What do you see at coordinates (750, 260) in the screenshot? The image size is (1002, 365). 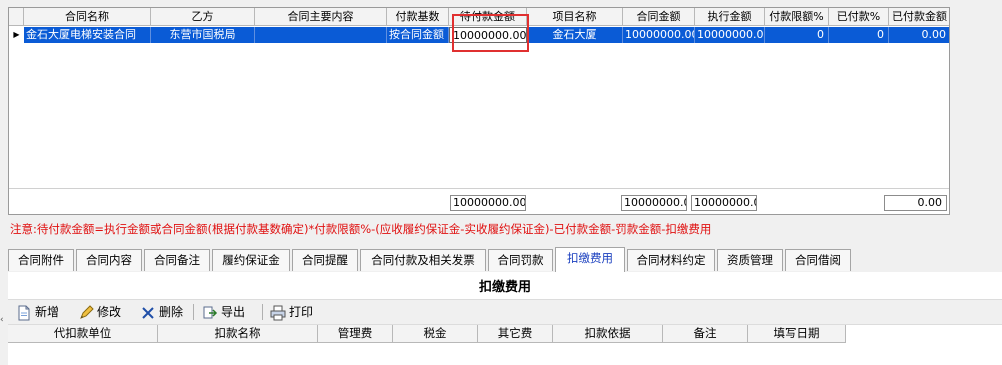 I see `tab-qualification: 资质管理` at bounding box center [750, 260].